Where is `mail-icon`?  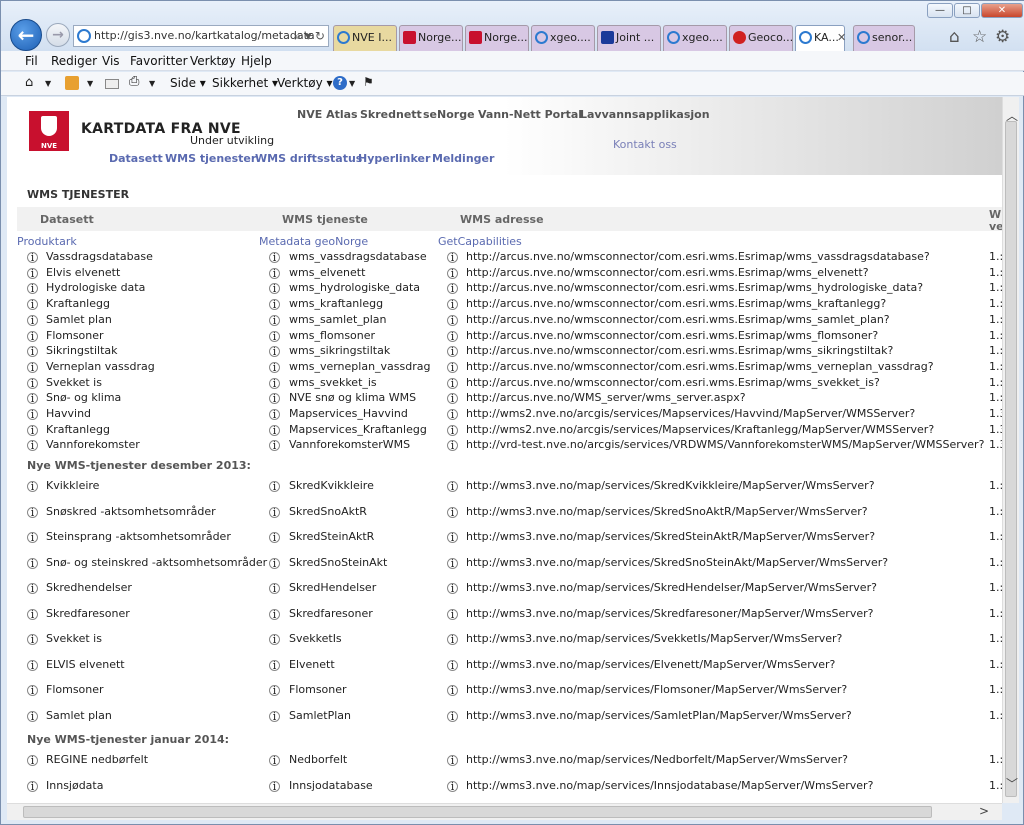 mail-icon is located at coordinates (112, 84).